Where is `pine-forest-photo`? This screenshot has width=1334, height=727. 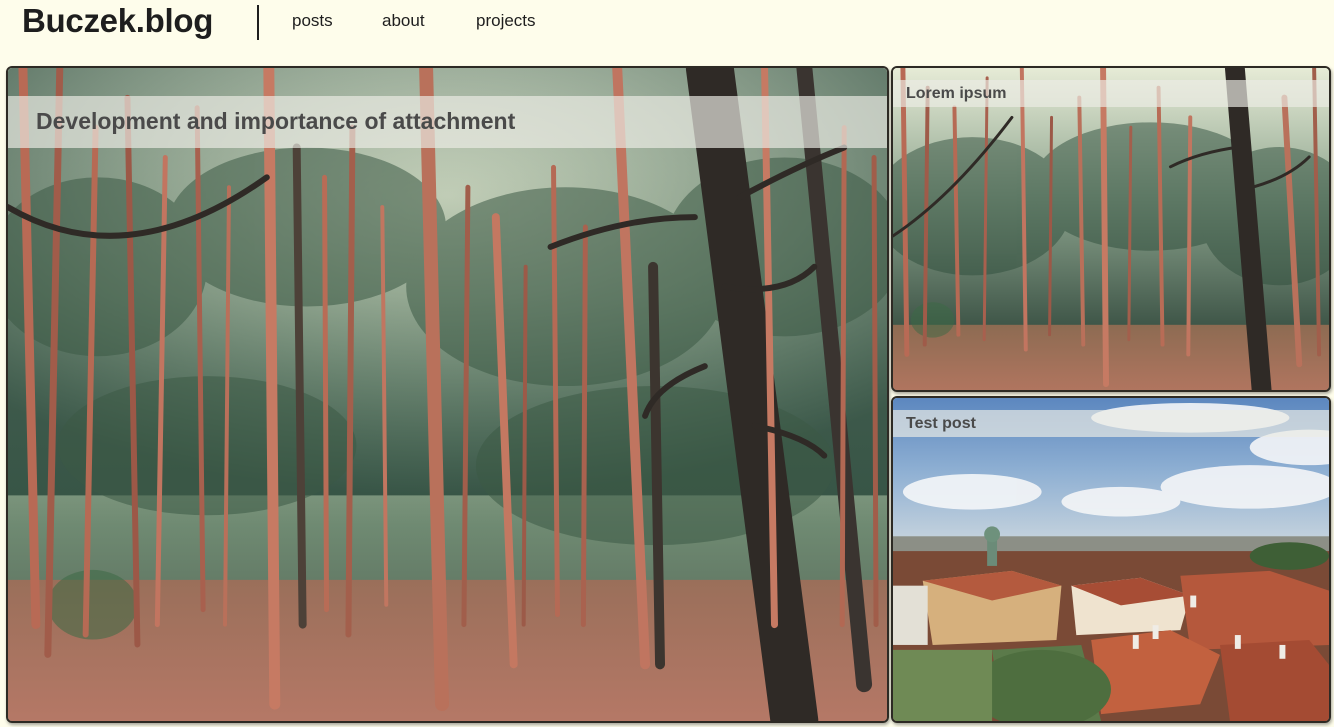
pine-forest-photo is located at coordinates (1111, 229).